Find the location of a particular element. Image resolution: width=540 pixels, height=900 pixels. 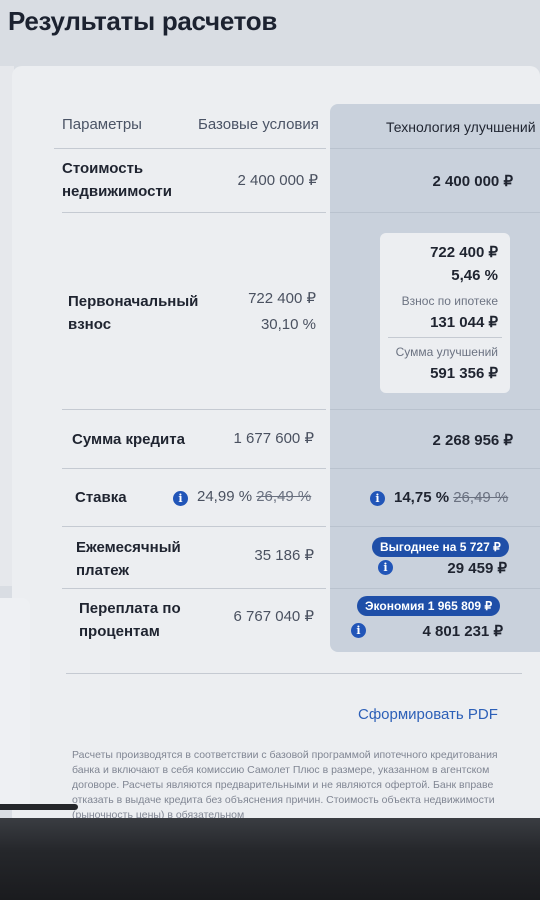

device-bezel is located at coordinates (270, 859).